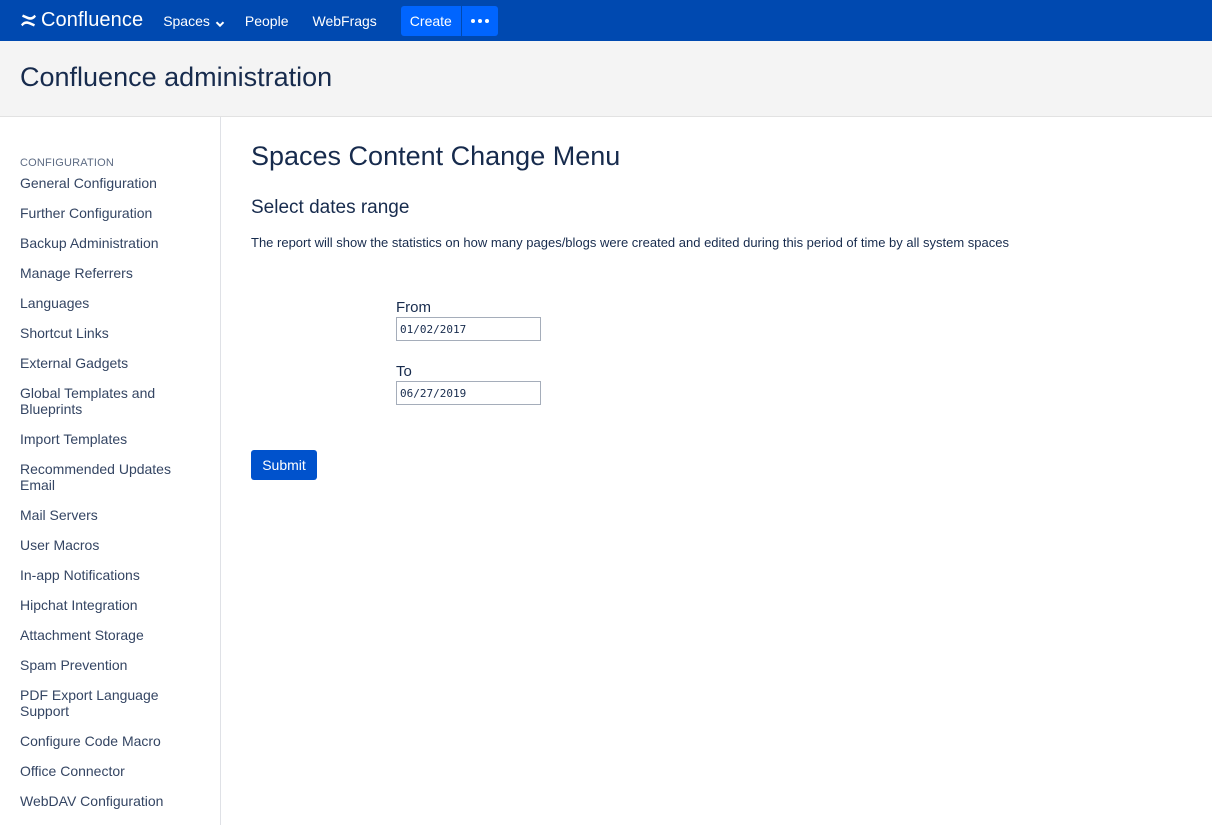  I want to click on confluence-logo-icon, so click(28, 20).